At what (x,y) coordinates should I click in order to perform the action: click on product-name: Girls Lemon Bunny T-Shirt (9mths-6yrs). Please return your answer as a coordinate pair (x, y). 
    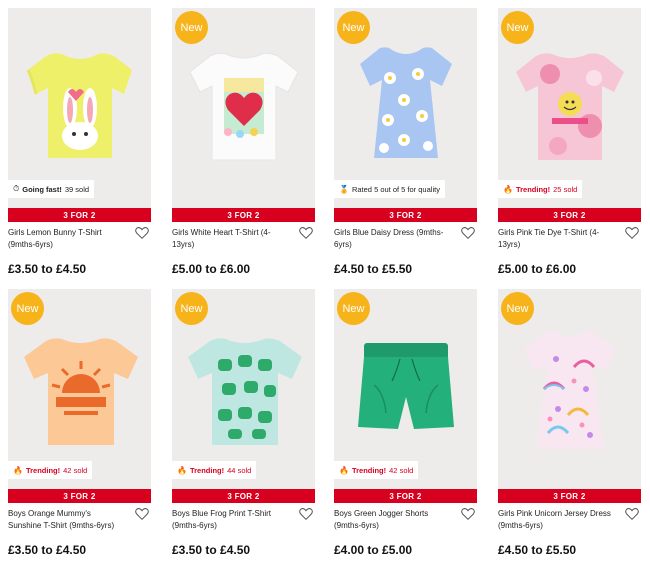
    Looking at the image, I should click on (67, 239).